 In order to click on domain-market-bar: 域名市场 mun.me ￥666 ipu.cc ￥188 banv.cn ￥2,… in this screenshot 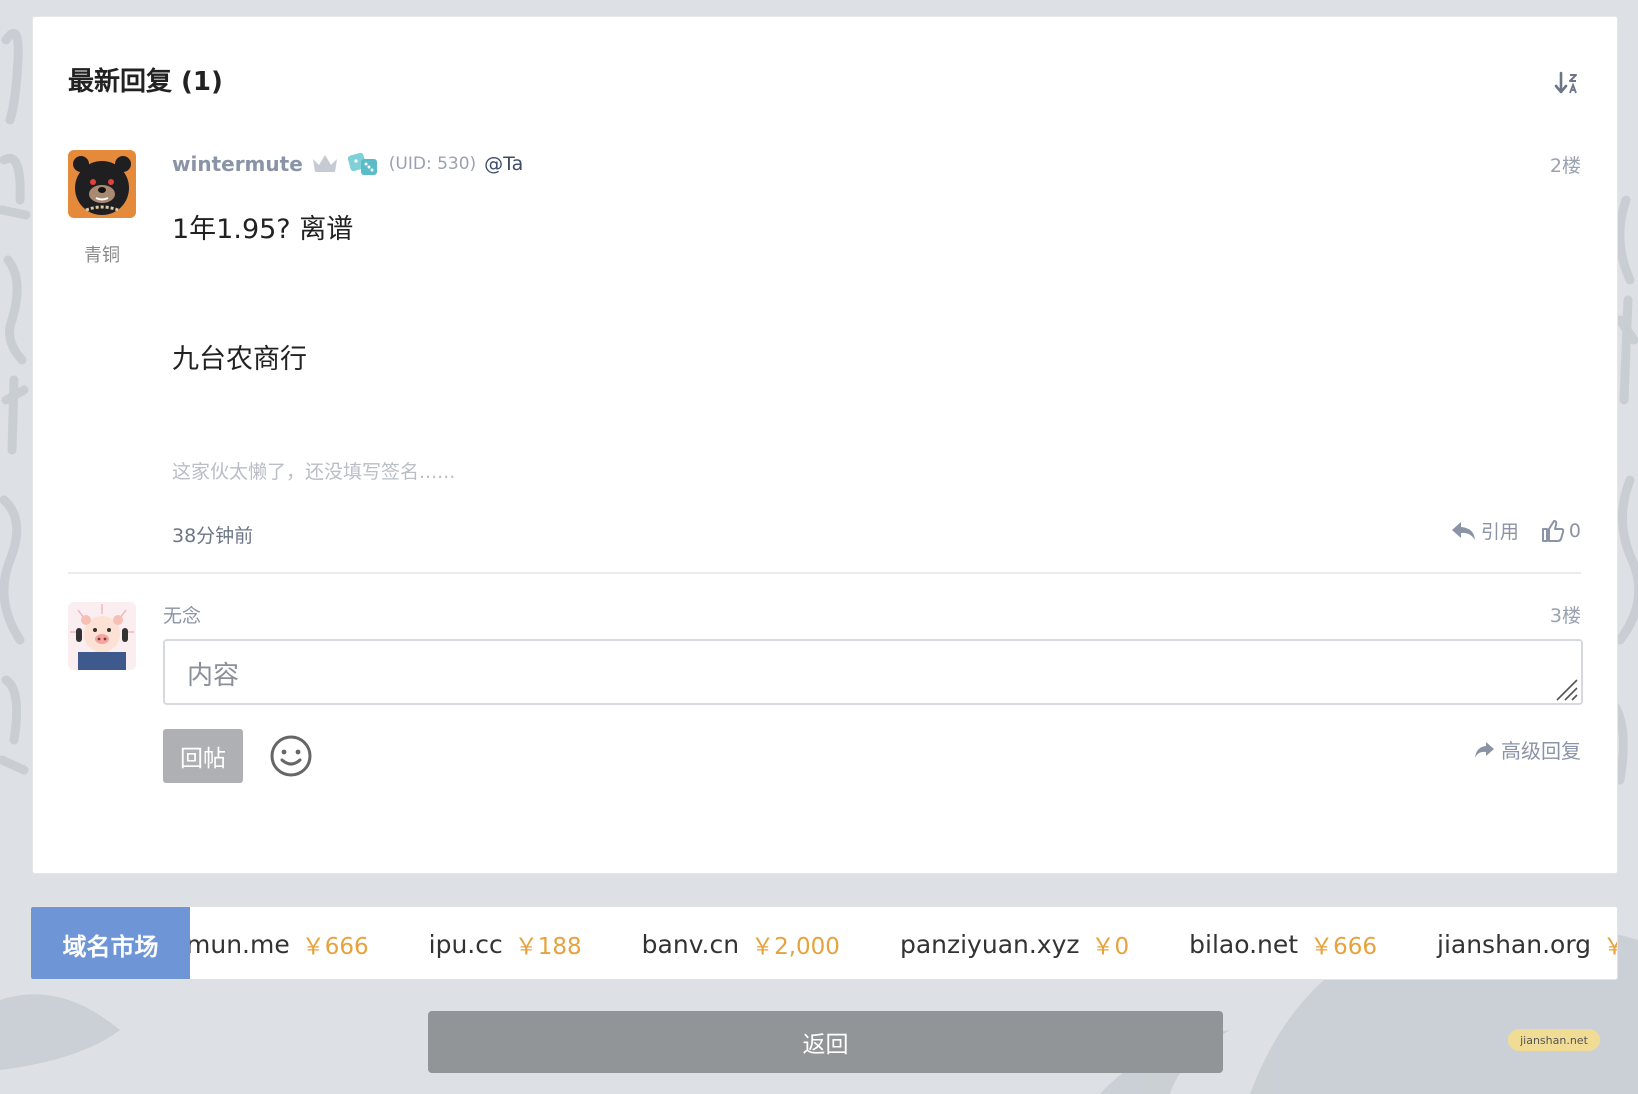, I will do `click(824, 943)`.